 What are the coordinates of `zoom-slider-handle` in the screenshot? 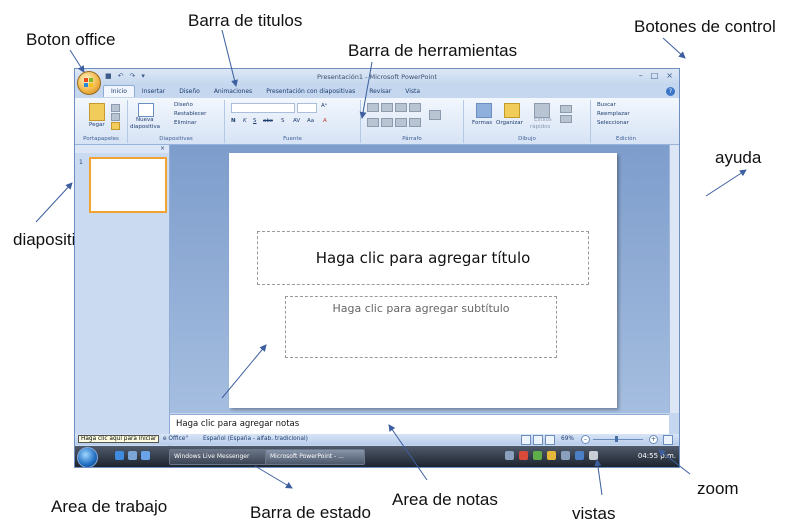 It's located at (616, 439).